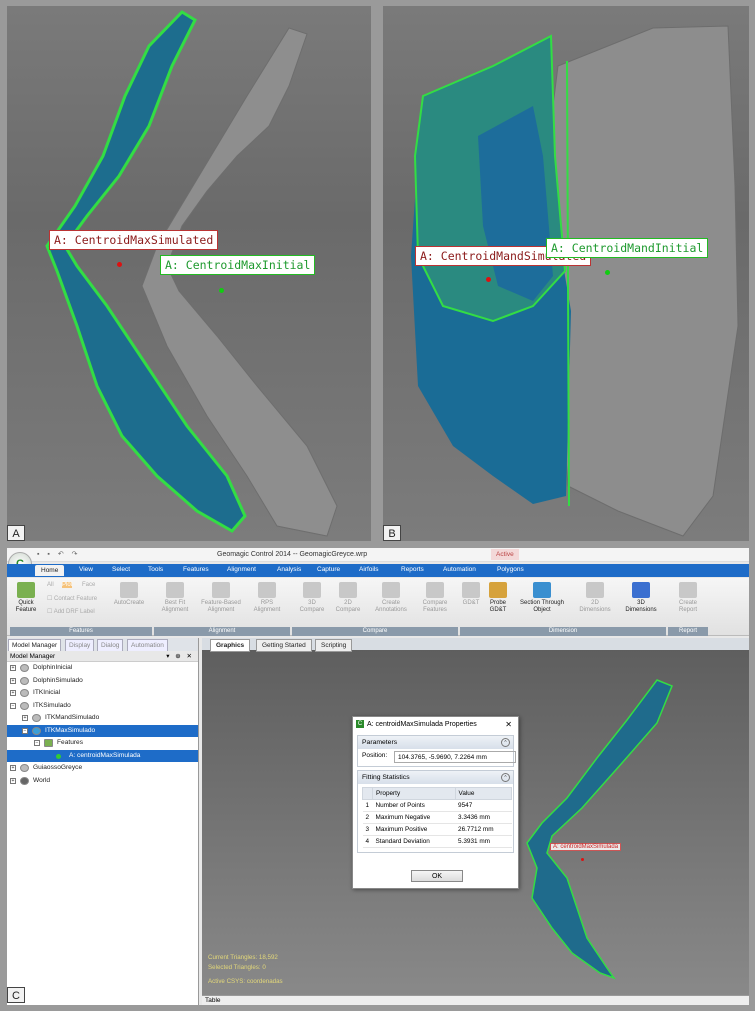  Describe the element at coordinates (102, 693) in the screenshot. I see `tree-item-itk-inicial: + ITKInicial` at that location.